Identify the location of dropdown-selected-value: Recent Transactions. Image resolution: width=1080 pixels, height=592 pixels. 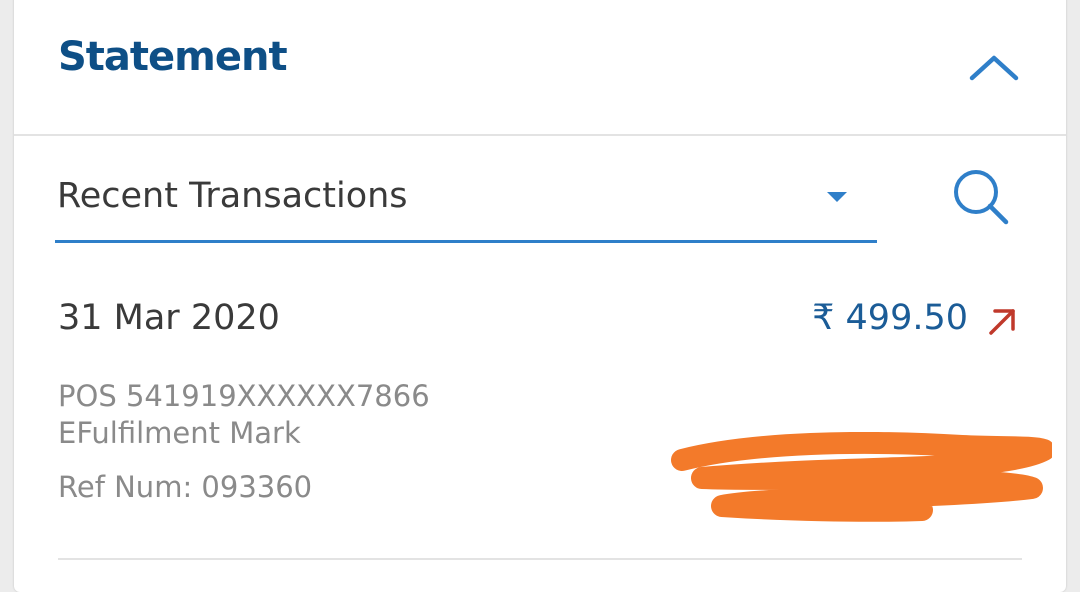
(232, 196).